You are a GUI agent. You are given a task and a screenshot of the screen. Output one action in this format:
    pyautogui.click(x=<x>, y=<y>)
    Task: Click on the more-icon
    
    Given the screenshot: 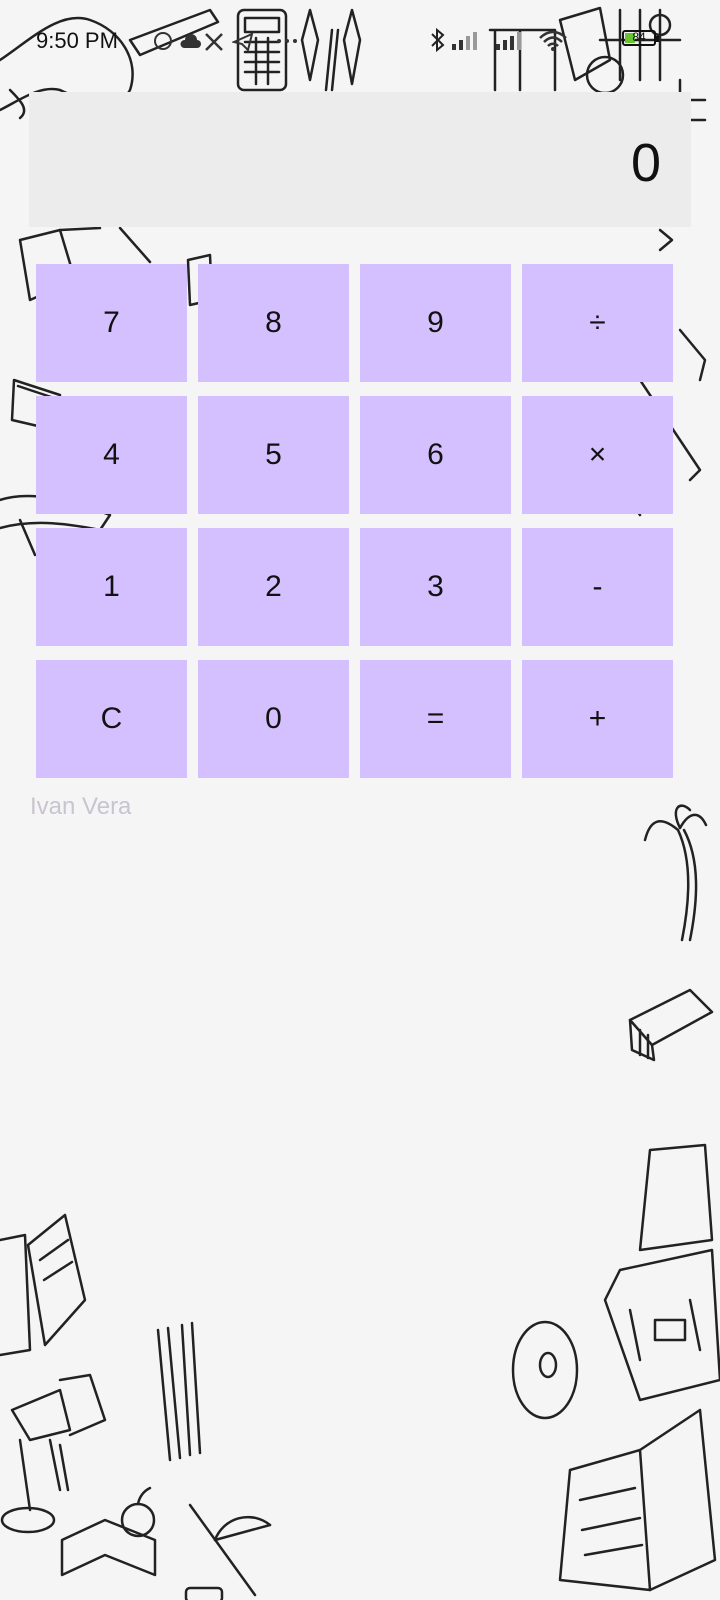 What is the action you would take?
    pyautogui.click(x=287, y=41)
    